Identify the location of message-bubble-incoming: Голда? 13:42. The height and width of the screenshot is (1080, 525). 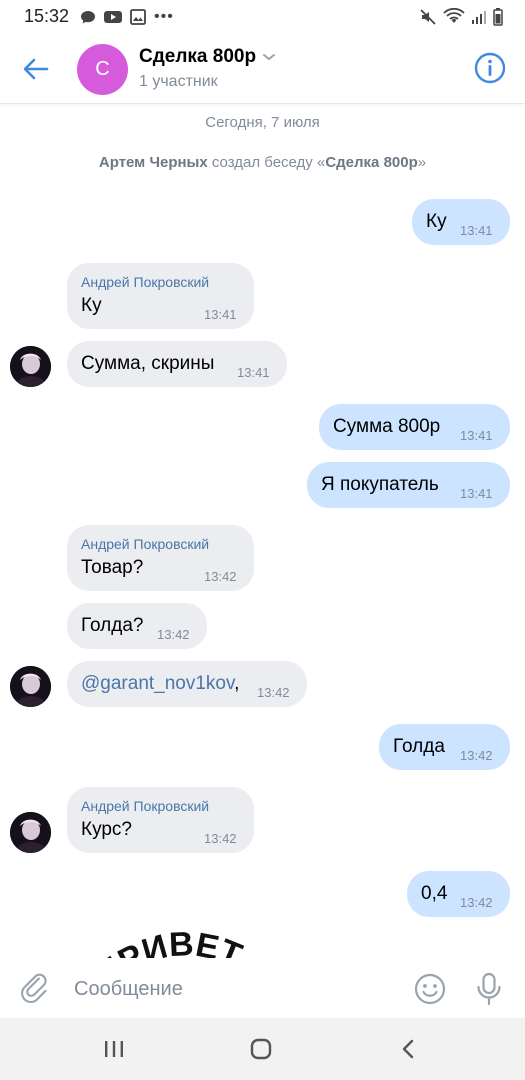
(137, 626).